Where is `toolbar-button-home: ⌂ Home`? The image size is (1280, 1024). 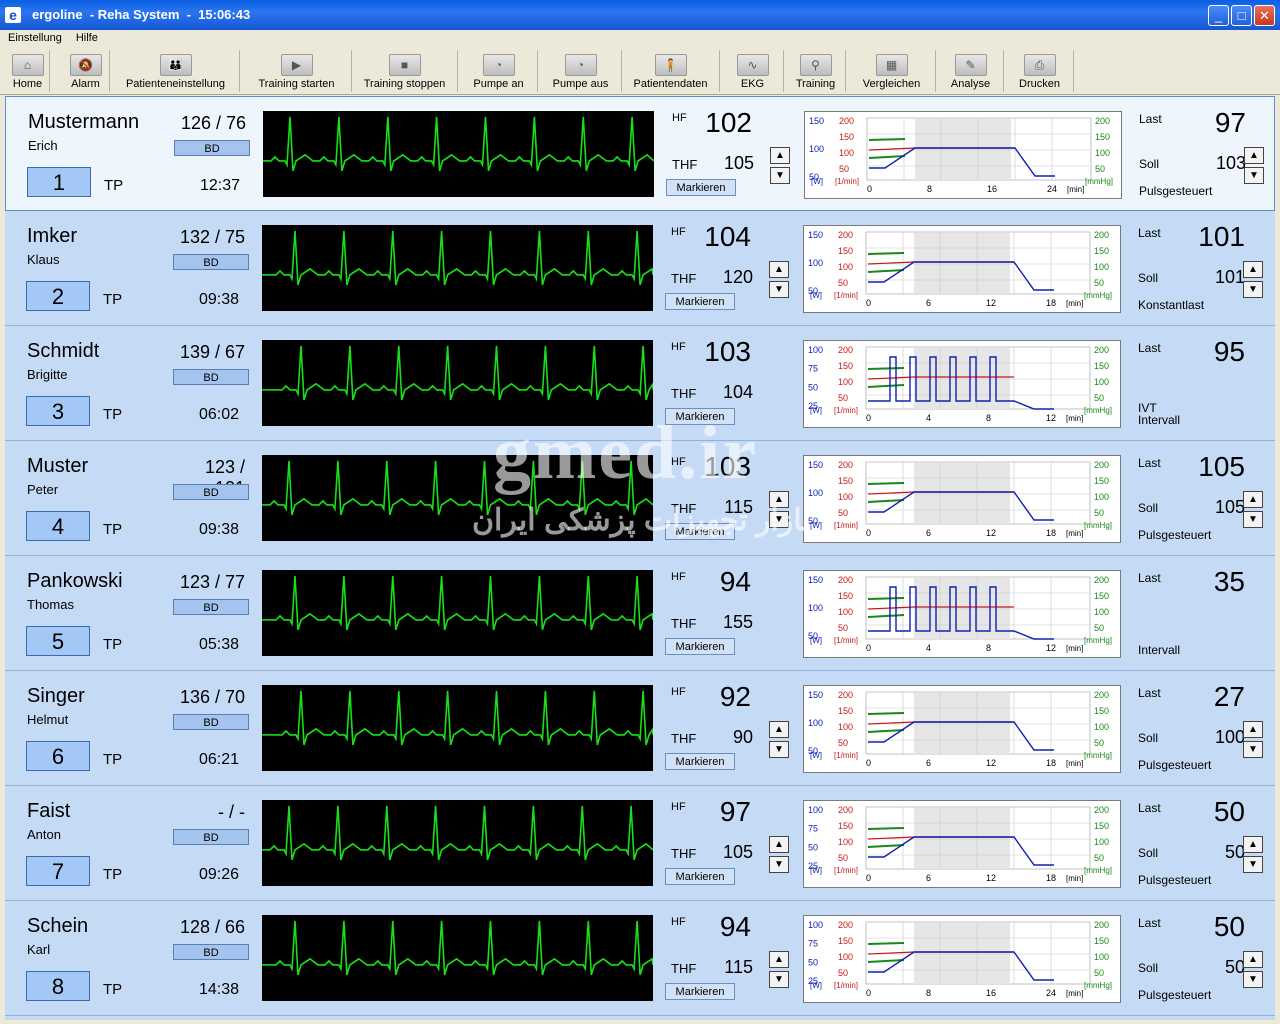 toolbar-button-home: ⌂ Home is located at coordinates (28, 71).